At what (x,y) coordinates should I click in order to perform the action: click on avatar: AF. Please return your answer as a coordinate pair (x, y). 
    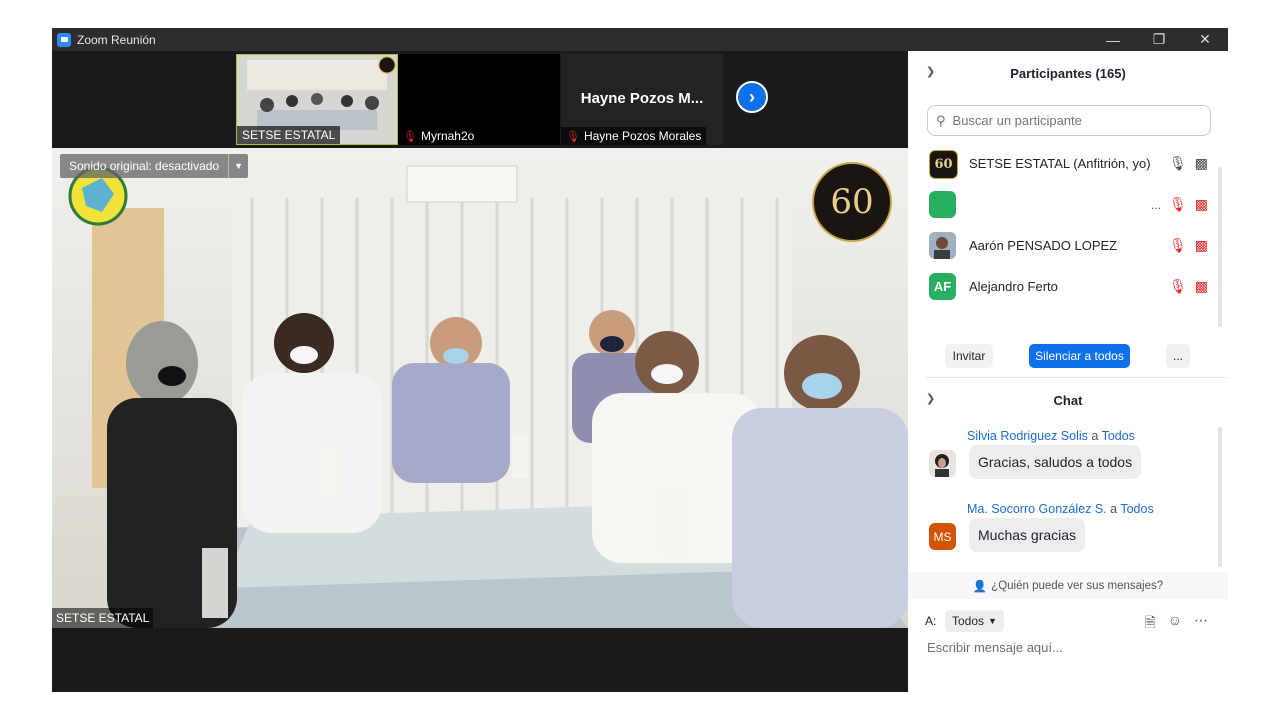
    Looking at the image, I should click on (942, 286).